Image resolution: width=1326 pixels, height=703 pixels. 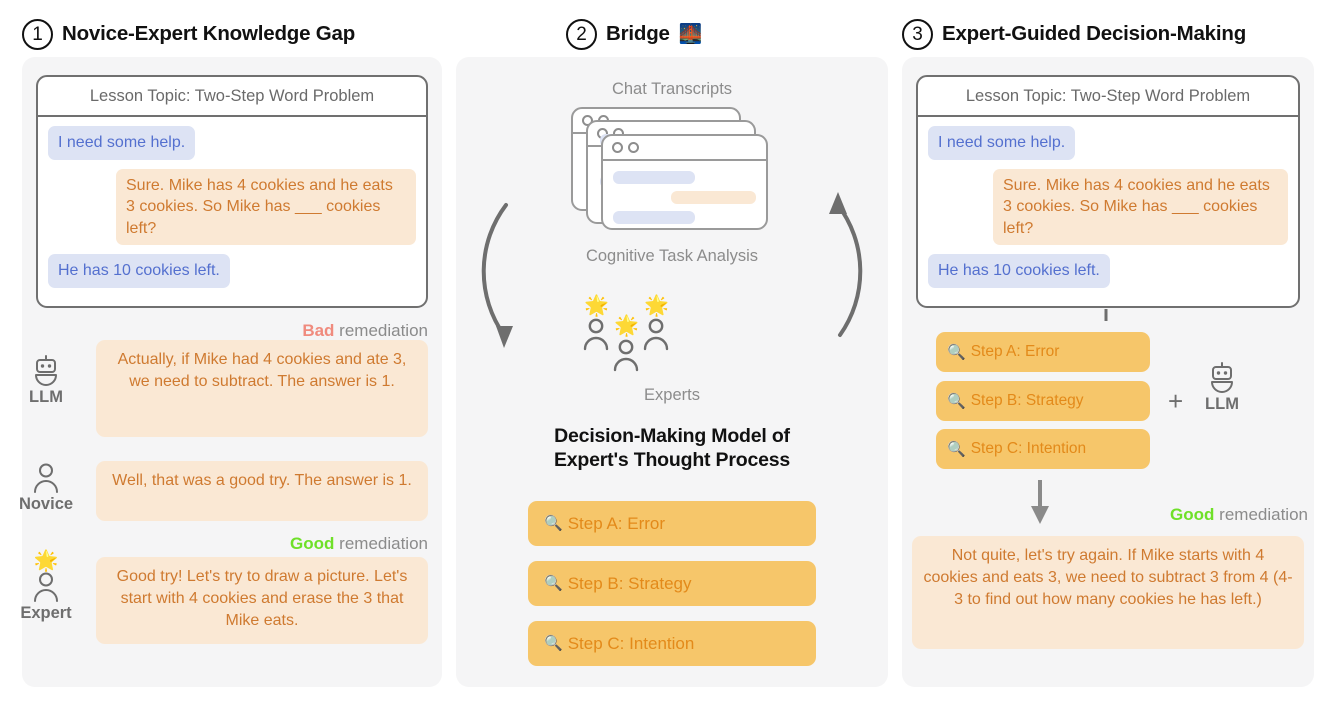 What do you see at coordinates (381, 543) in the screenshot?
I see `good-remediation-rest: remediation` at bounding box center [381, 543].